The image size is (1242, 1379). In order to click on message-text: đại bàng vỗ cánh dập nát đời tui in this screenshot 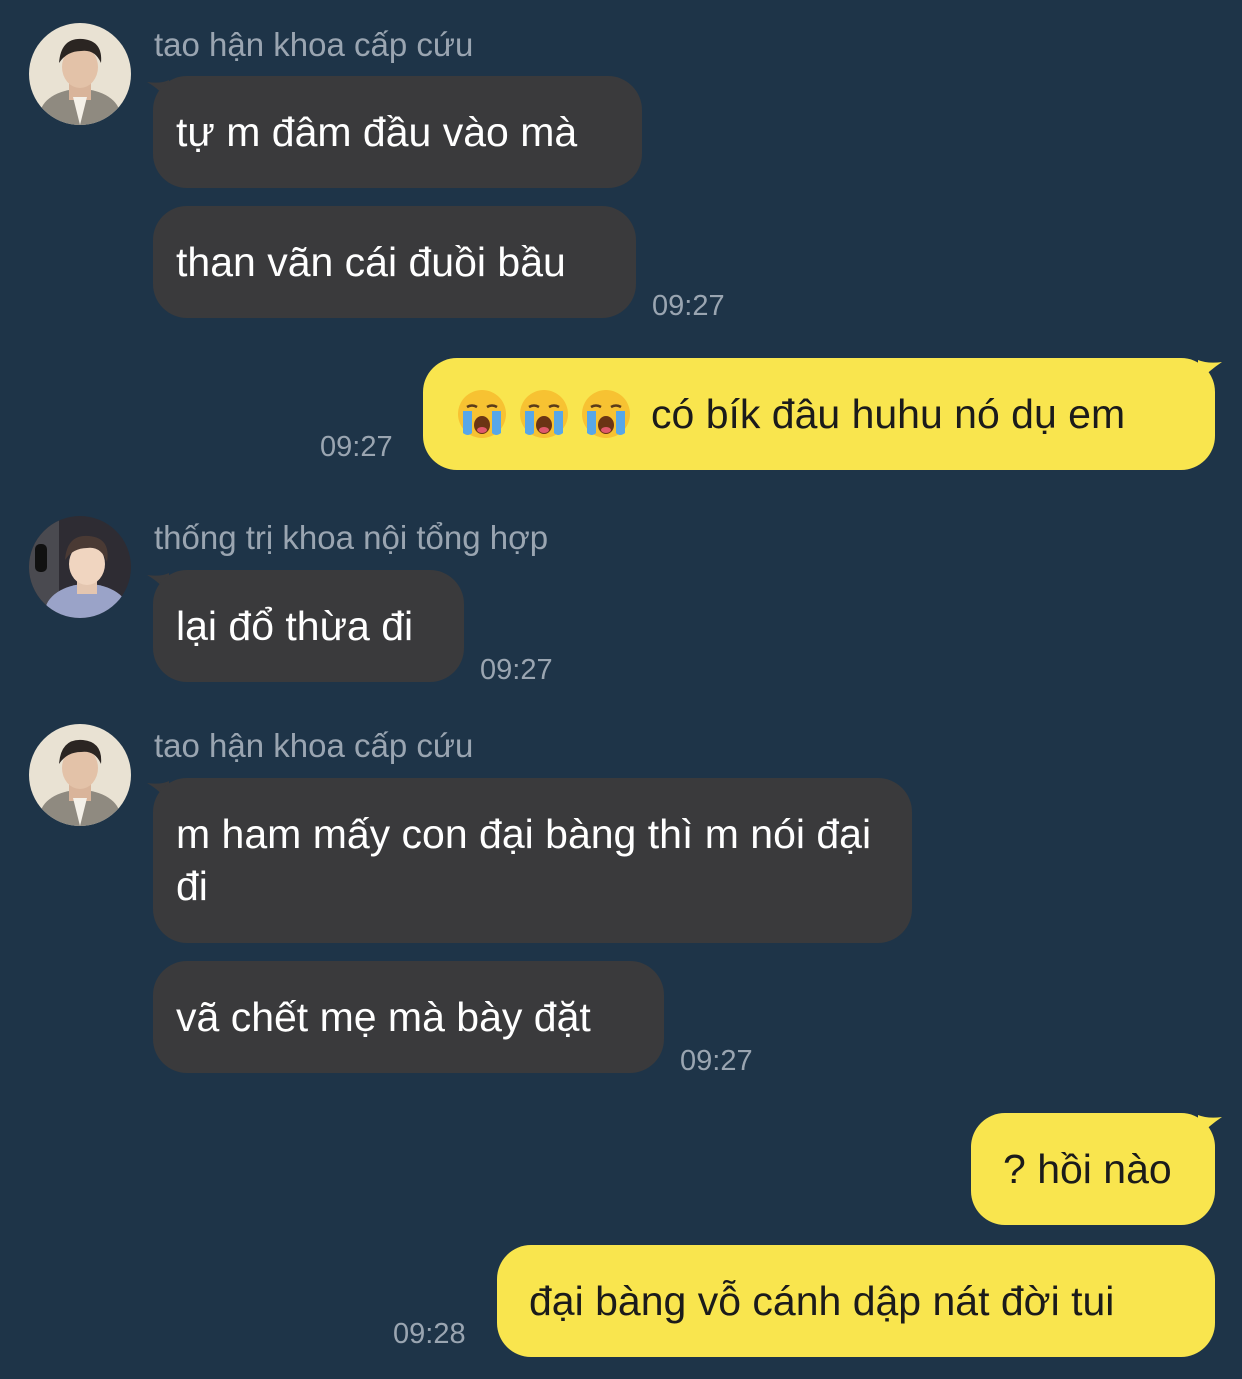, I will do `click(822, 1301)`.